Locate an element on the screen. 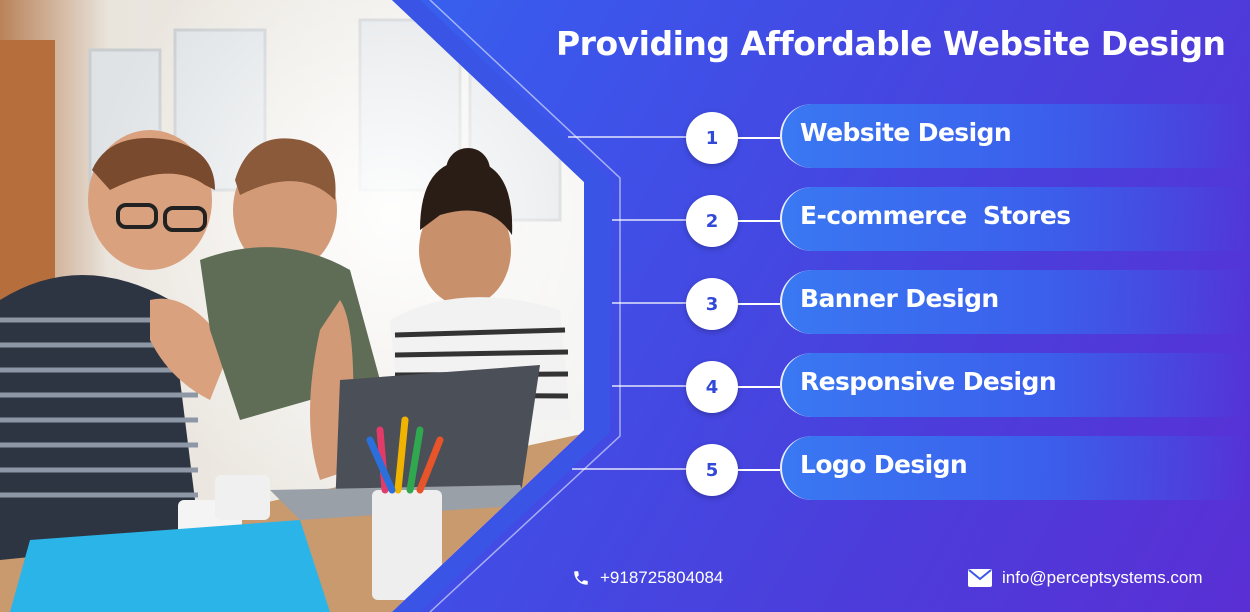 The height and width of the screenshot is (612, 1250). service-item-website-design: 1 Website Design is located at coordinates (968, 137).